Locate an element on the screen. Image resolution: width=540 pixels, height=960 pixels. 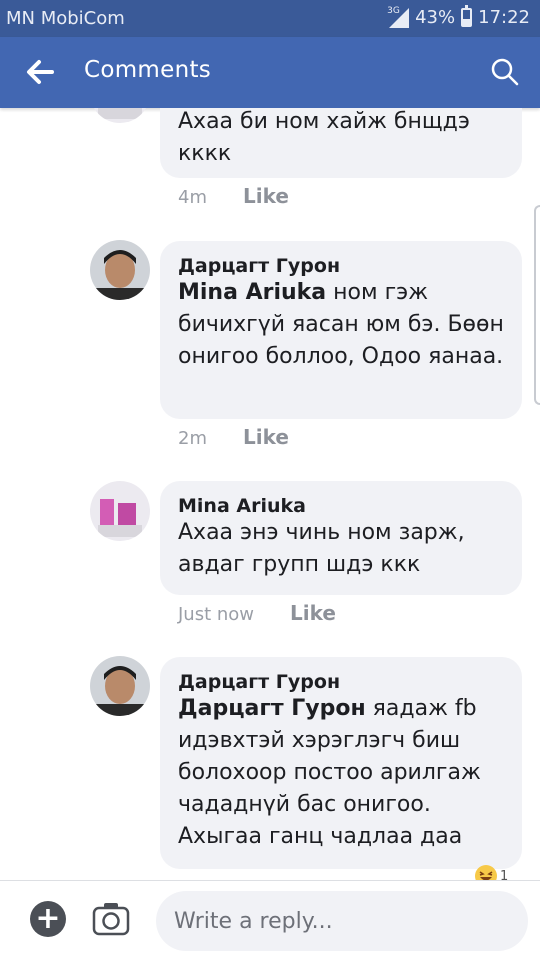
comment-time: 4m is located at coordinates (192, 197).